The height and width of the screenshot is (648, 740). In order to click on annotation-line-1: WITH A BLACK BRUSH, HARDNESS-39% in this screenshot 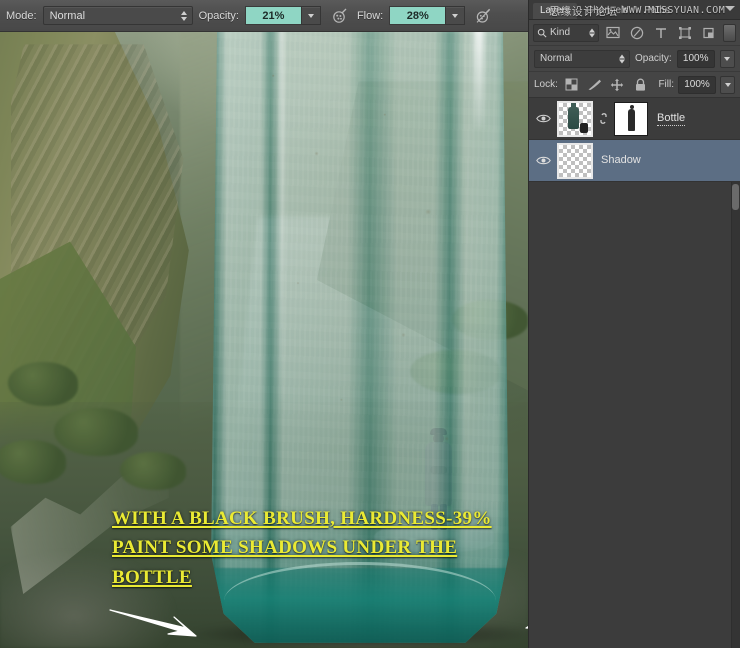, I will do `click(302, 518)`.